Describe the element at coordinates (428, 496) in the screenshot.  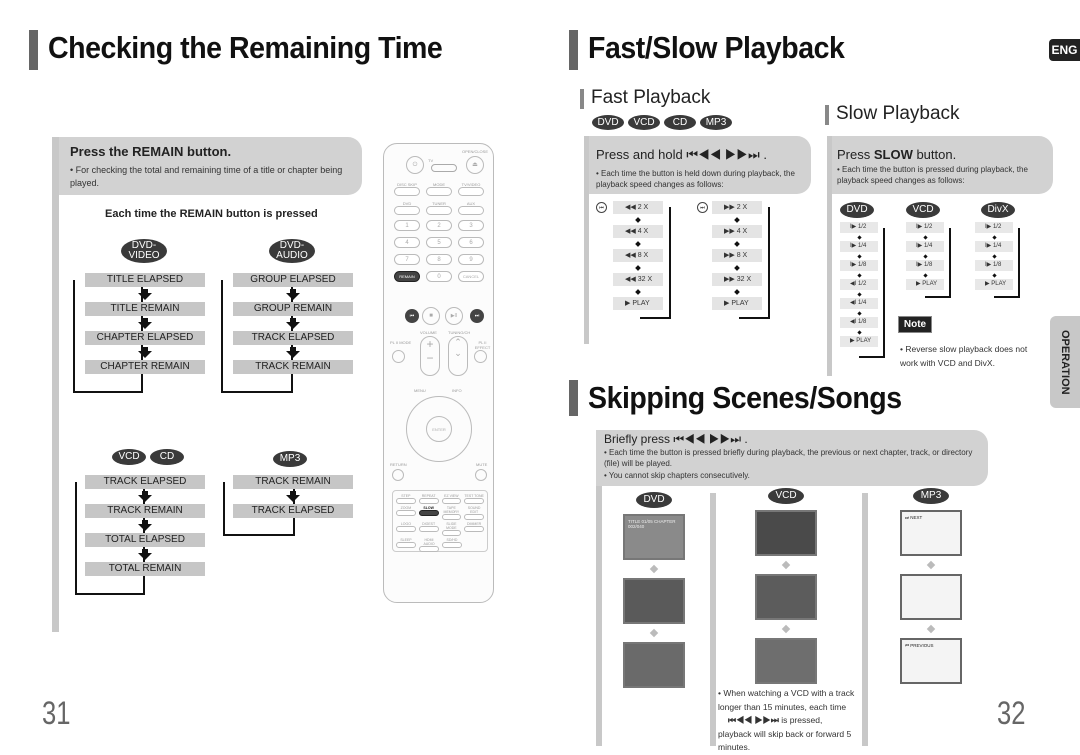
I see `remote-label: REPEAT` at that location.